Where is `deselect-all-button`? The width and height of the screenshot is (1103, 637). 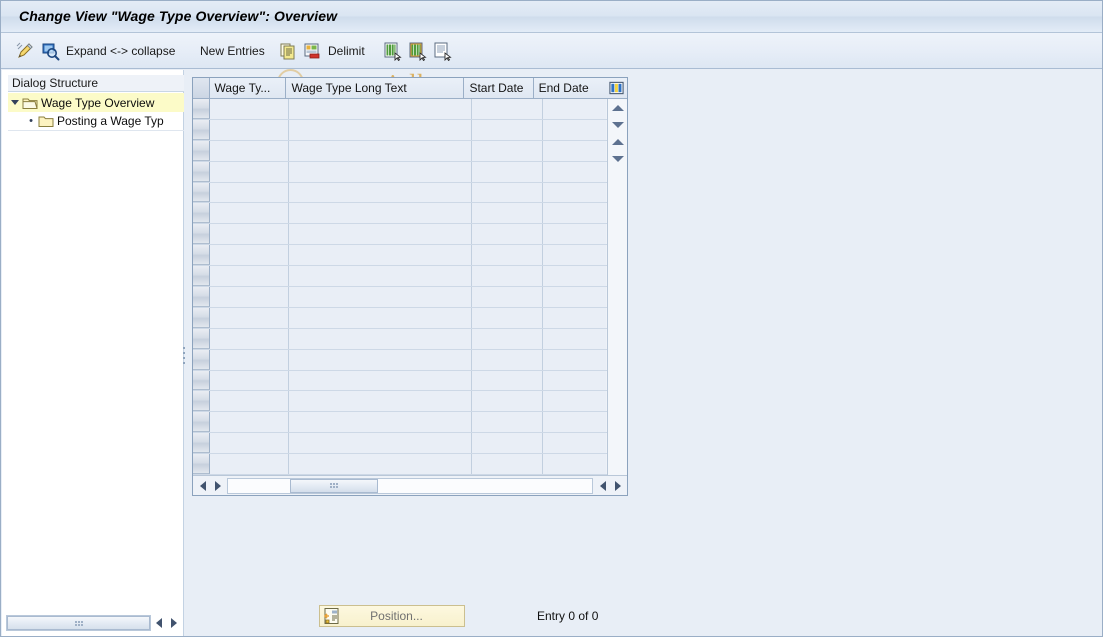 deselect-all-button is located at coordinates (442, 51).